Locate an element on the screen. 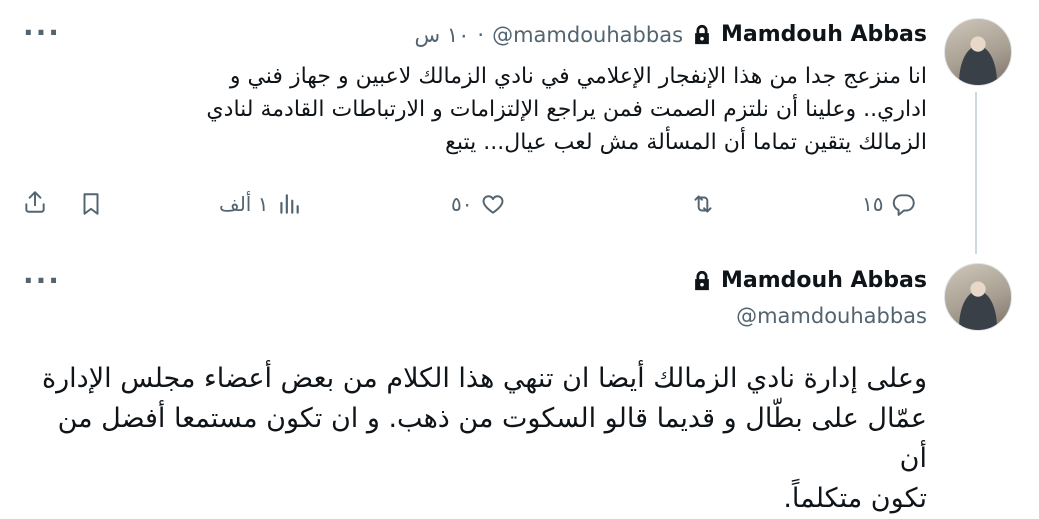 This screenshot has width=1039, height=519. like-count: ٥٠ is located at coordinates (462, 204).